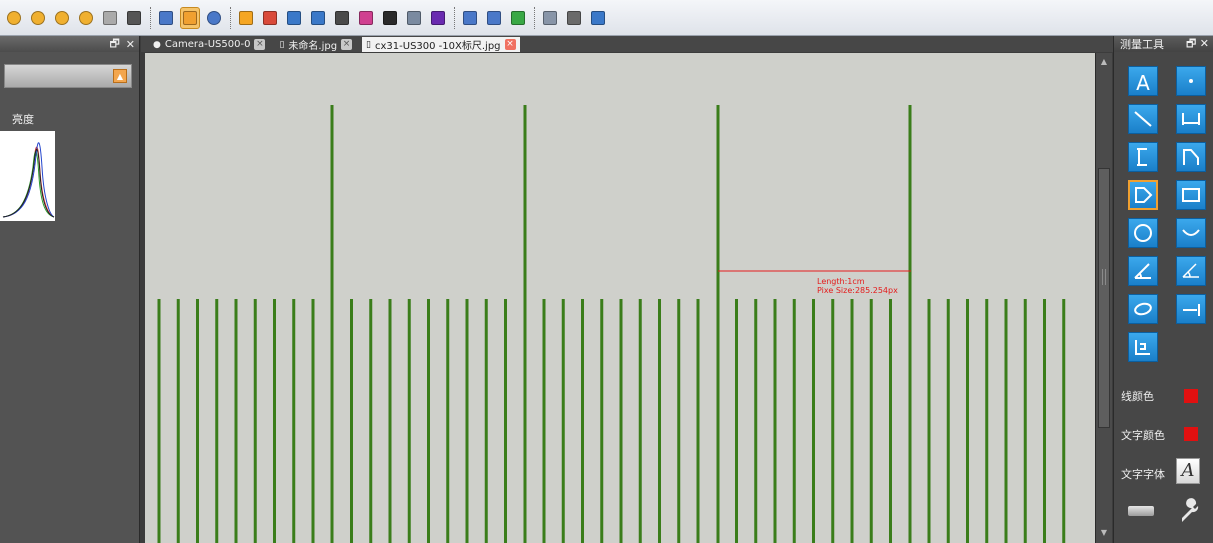 This screenshot has width=1213, height=543. I want to click on zoom-reset-button, so click(110, 18).